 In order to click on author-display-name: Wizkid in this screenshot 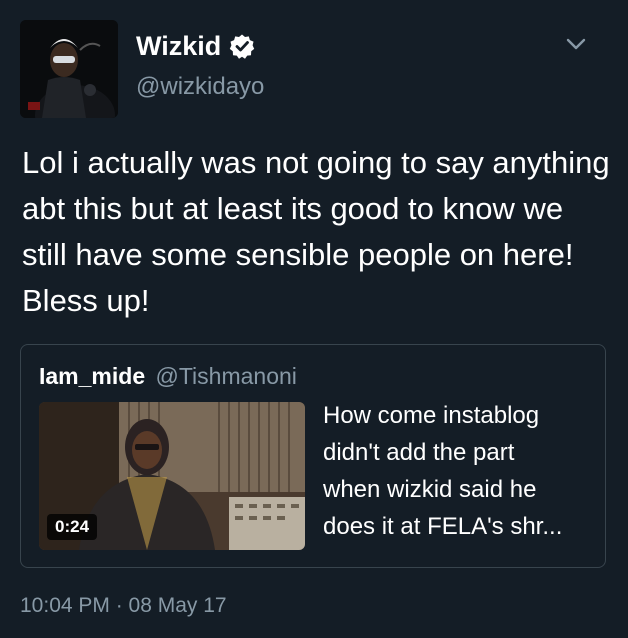, I will do `click(178, 46)`.